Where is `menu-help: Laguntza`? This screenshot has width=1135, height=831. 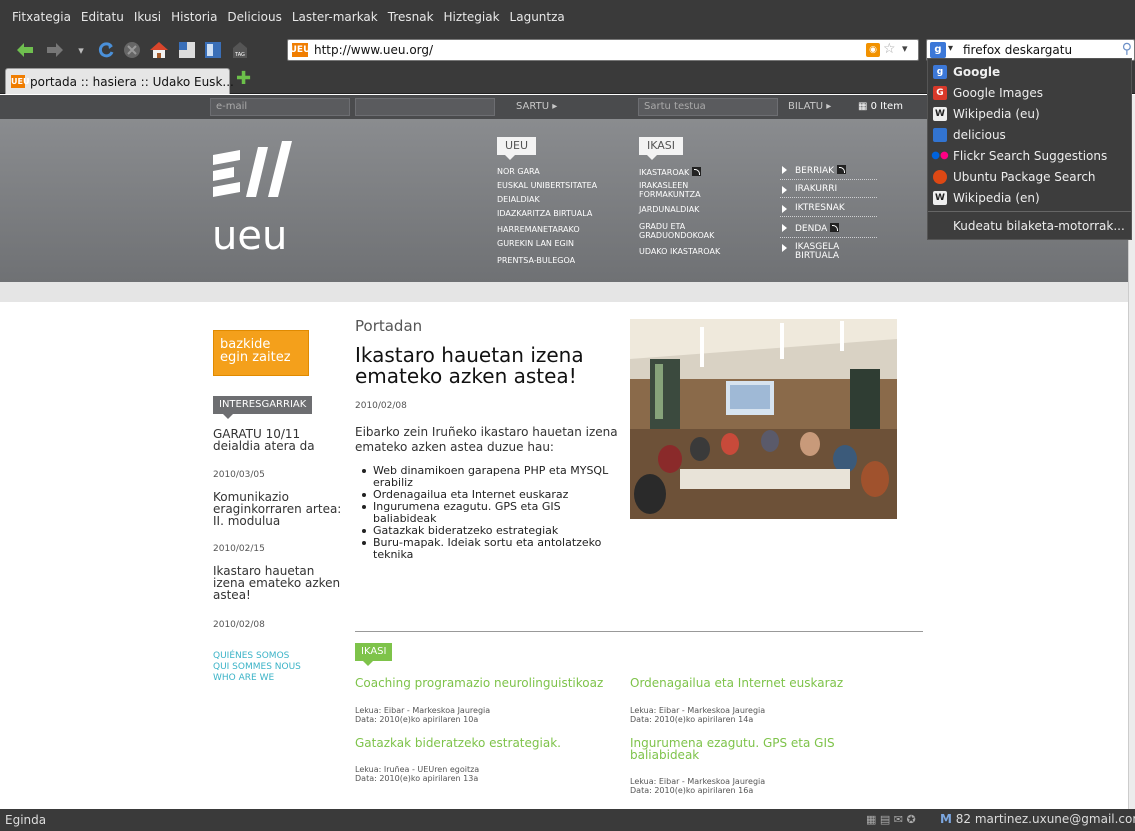 menu-help: Laguntza is located at coordinates (537, 17).